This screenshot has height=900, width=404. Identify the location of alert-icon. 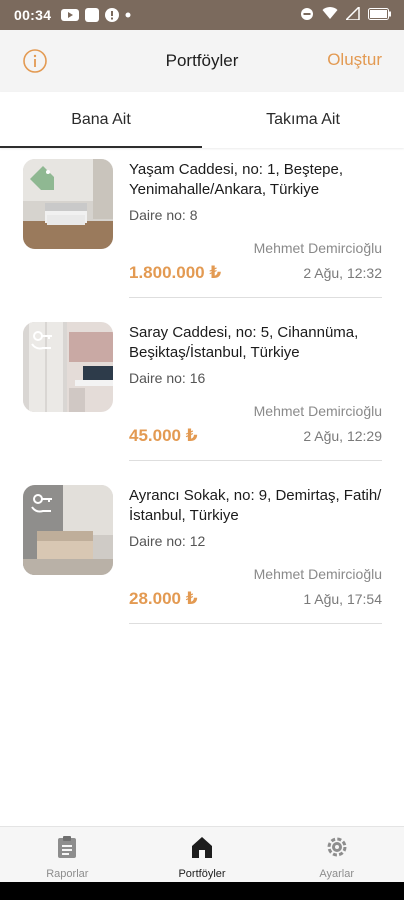
(112, 15).